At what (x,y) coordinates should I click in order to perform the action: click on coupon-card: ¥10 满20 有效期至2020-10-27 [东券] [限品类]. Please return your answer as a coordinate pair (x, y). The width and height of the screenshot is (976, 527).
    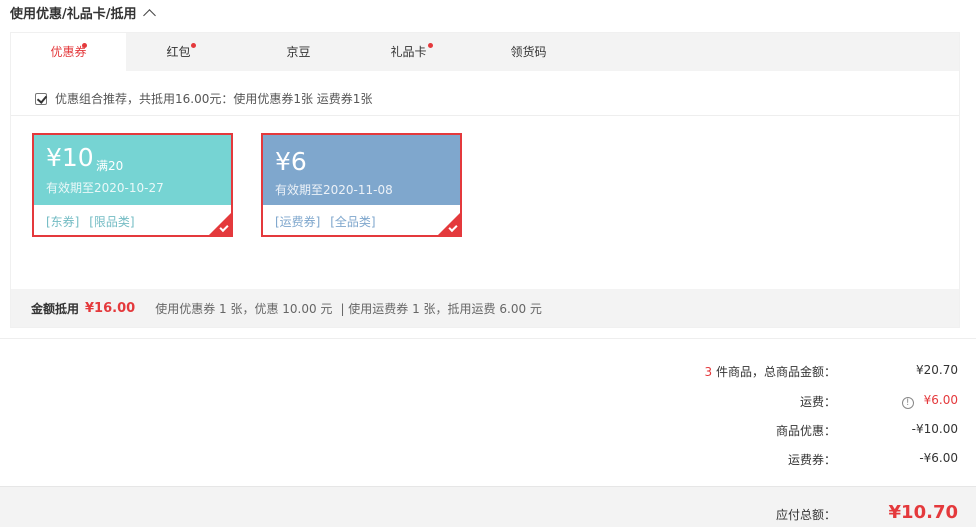
    Looking at the image, I should click on (132, 185).